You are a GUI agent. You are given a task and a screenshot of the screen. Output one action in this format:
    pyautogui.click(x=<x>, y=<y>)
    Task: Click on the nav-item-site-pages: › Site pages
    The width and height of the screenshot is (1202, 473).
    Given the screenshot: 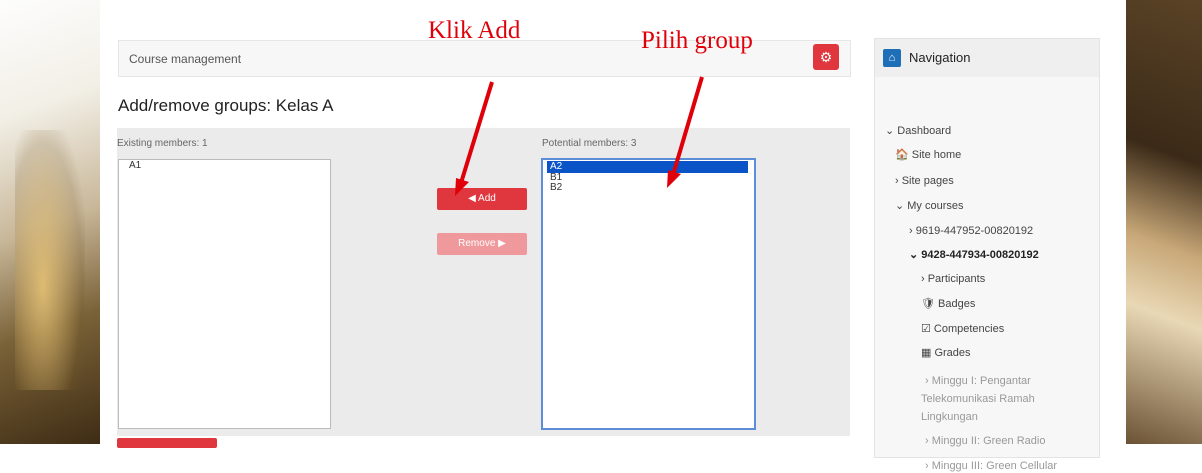 What is the action you would take?
    pyautogui.click(x=924, y=181)
    